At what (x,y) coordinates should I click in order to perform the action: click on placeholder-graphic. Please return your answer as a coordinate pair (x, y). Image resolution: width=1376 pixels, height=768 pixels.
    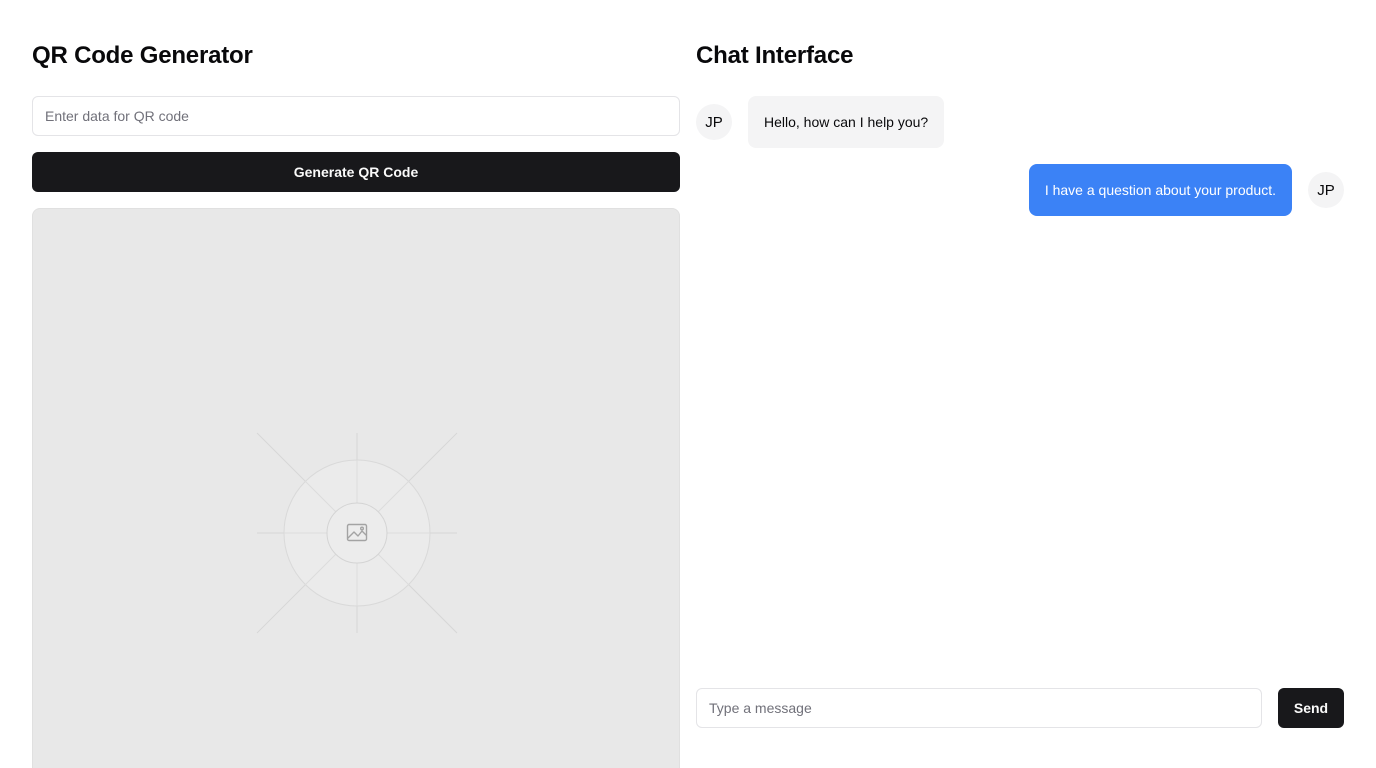
    Looking at the image, I should click on (357, 533).